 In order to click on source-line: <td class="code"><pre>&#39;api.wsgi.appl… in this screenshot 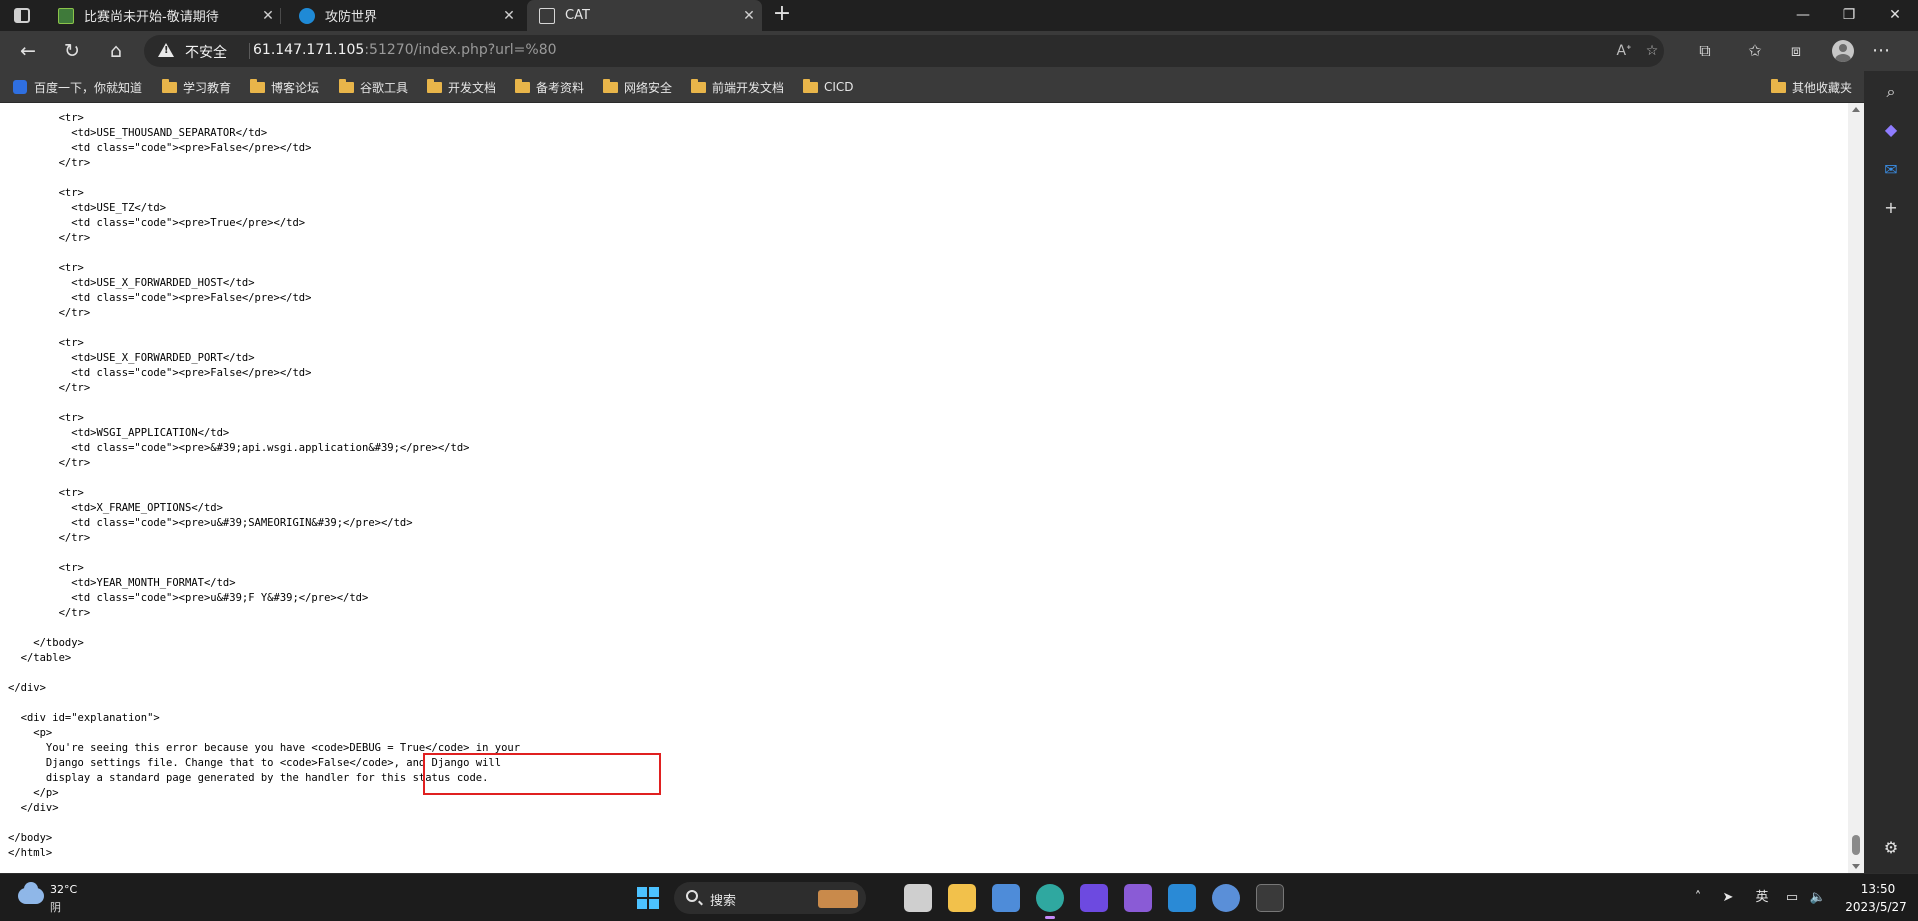, I will do `click(239, 448)`.